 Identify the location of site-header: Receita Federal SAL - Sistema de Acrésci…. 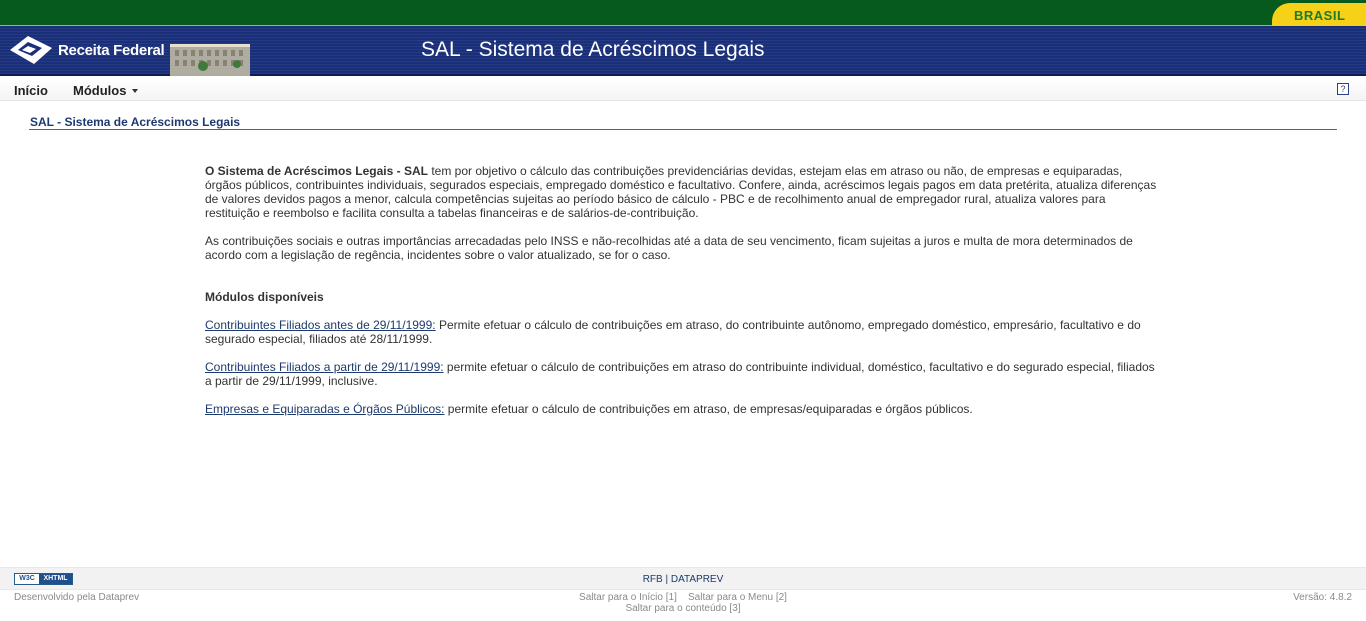
(683, 51).